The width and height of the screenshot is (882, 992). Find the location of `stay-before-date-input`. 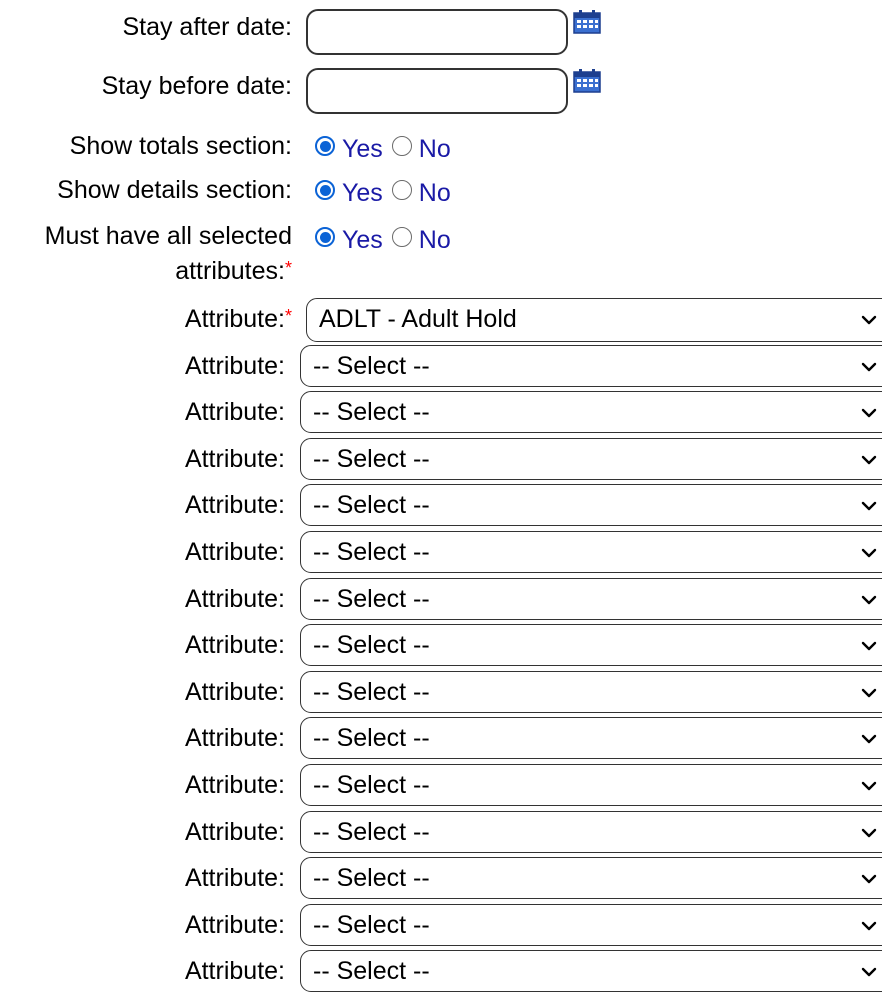

stay-before-date-input is located at coordinates (437, 91).